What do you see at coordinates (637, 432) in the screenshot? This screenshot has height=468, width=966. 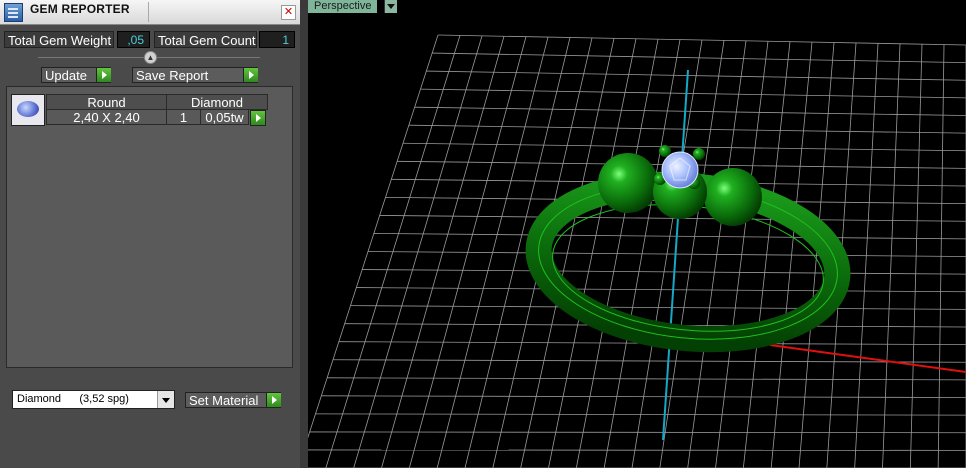 I see `grid-line` at bounding box center [637, 432].